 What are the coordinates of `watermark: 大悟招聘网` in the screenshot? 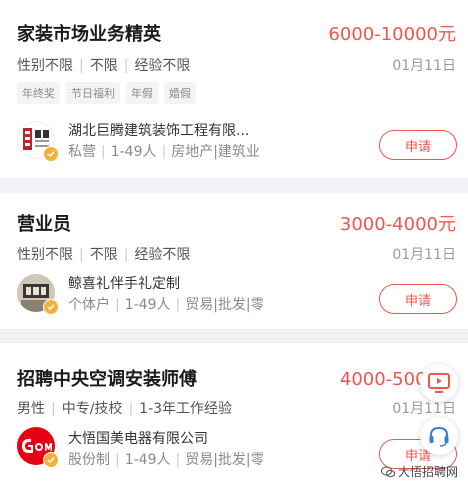 It's located at (419, 471).